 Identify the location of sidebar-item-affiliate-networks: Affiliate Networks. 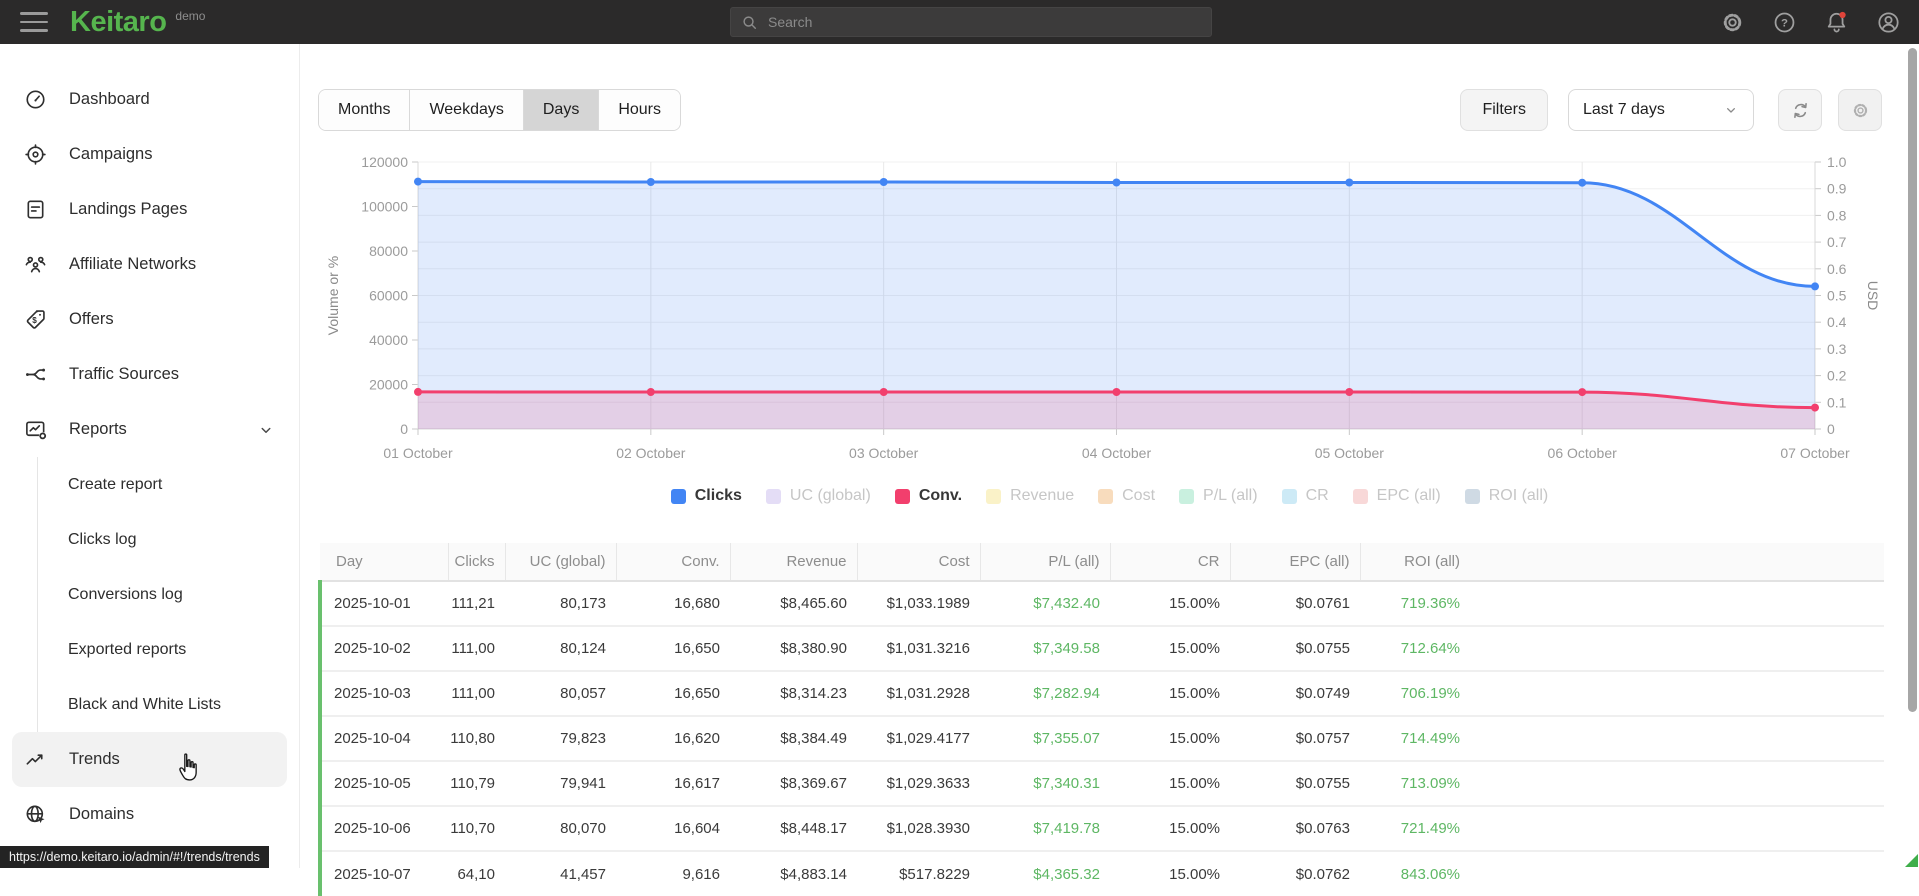
(149, 264).